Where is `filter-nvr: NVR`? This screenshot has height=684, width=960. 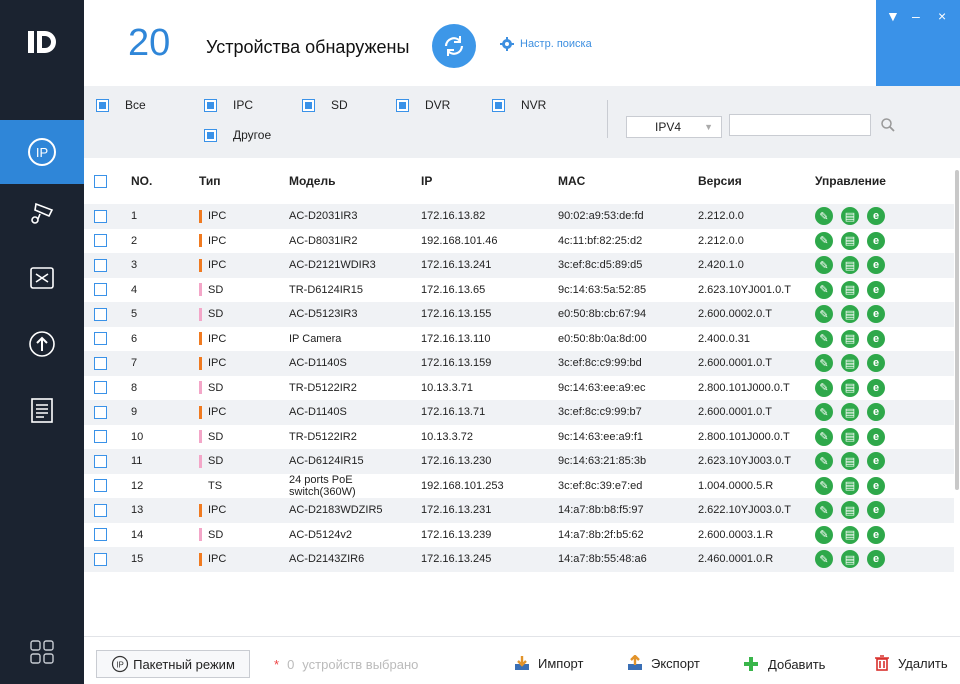
filter-nvr: NVR is located at coordinates (519, 105).